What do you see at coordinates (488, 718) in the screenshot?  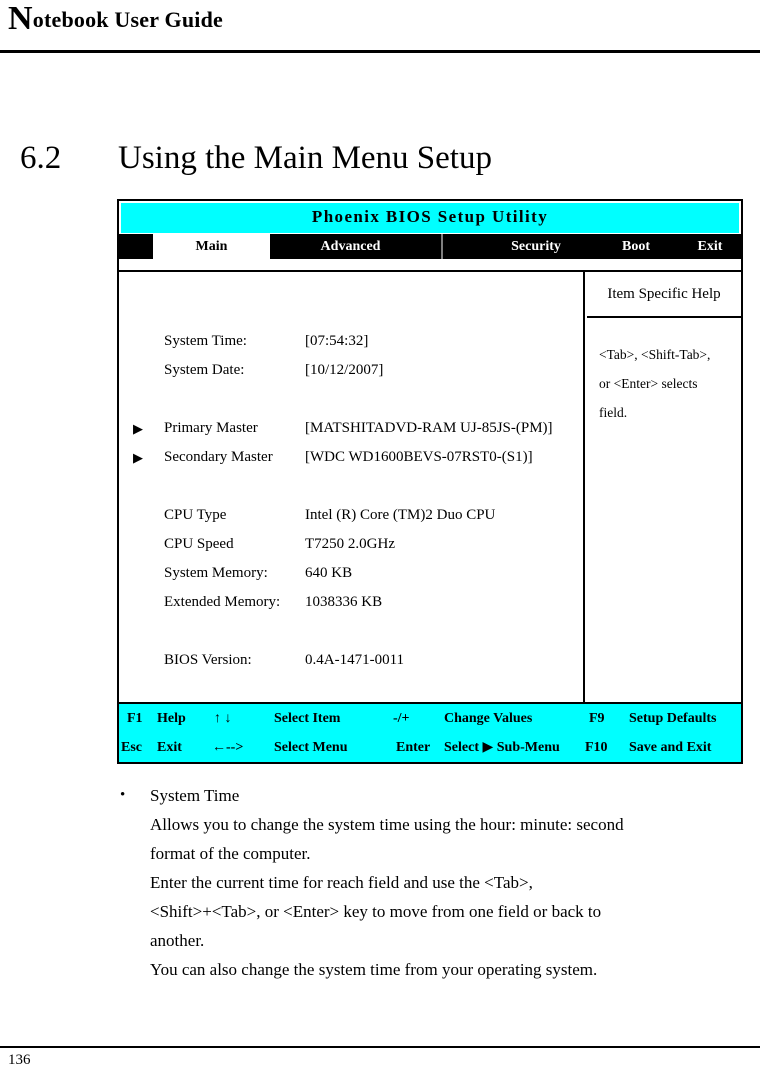 I see `legend-action-change-values: Change Values` at bounding box center [488, 718].